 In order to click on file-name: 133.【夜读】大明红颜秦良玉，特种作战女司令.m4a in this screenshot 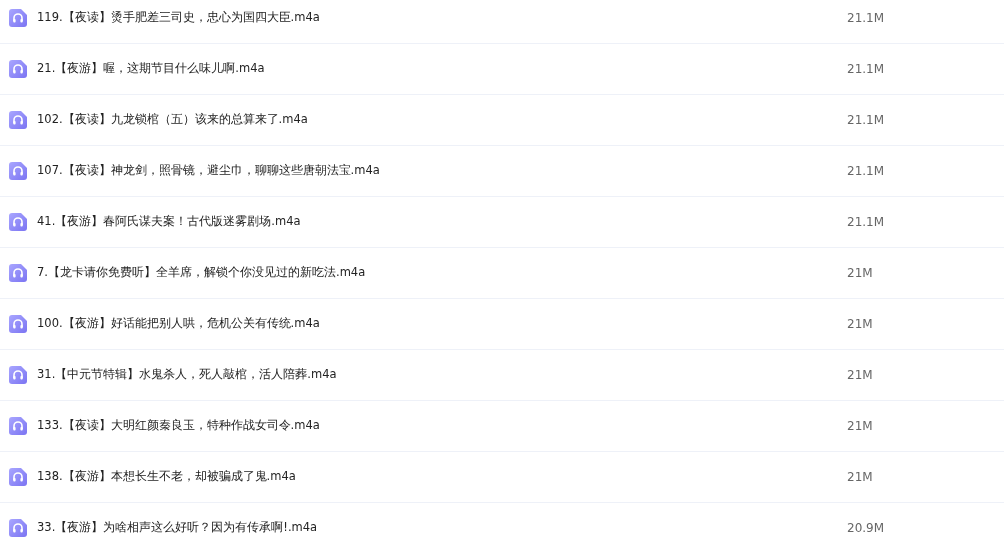, I will do `click(179, 426)`.